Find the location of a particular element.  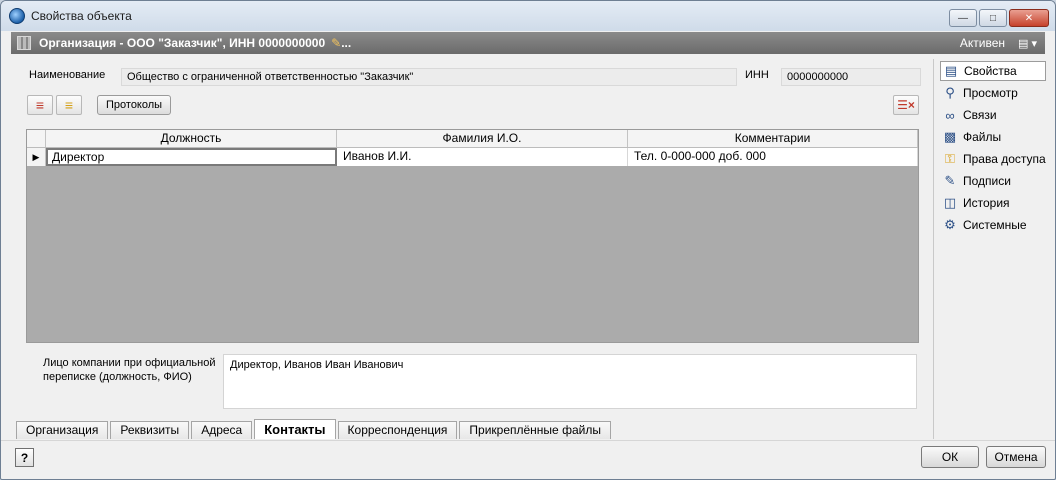

side-item-system: ⚙ Системные is located at coordinates (993, 225).